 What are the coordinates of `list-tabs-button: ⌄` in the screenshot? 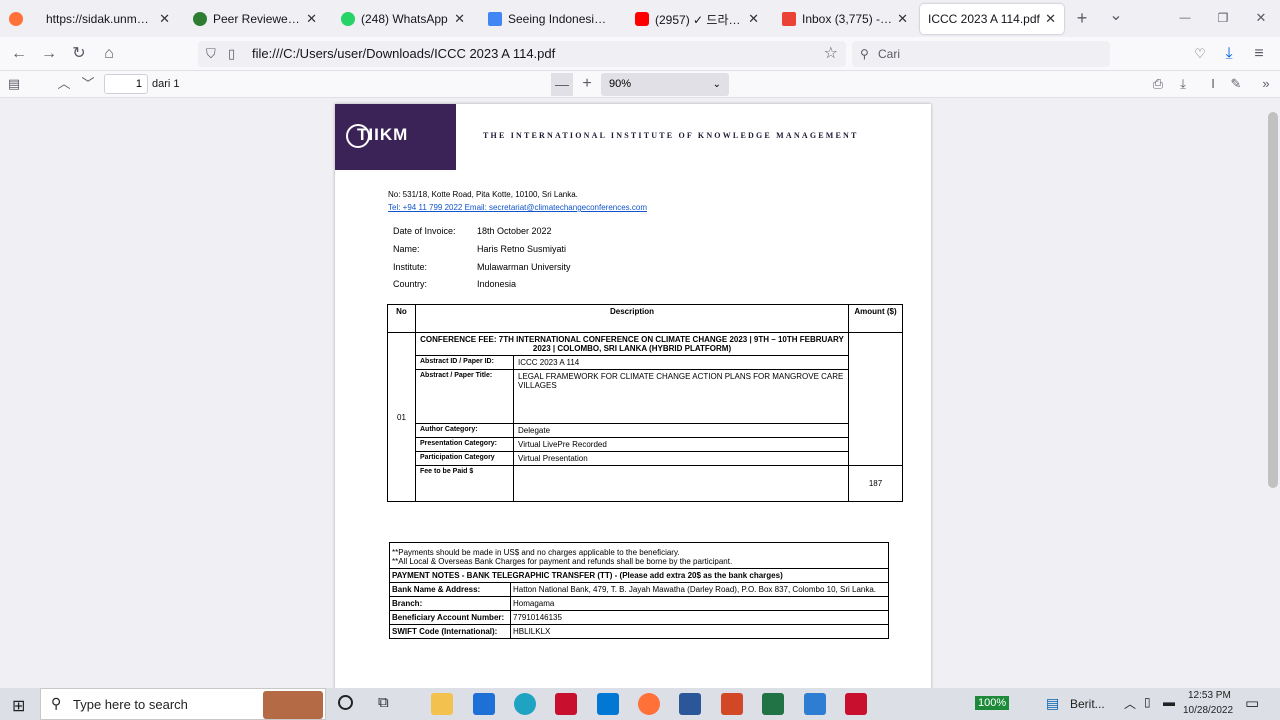 It's located at (1116, 16).